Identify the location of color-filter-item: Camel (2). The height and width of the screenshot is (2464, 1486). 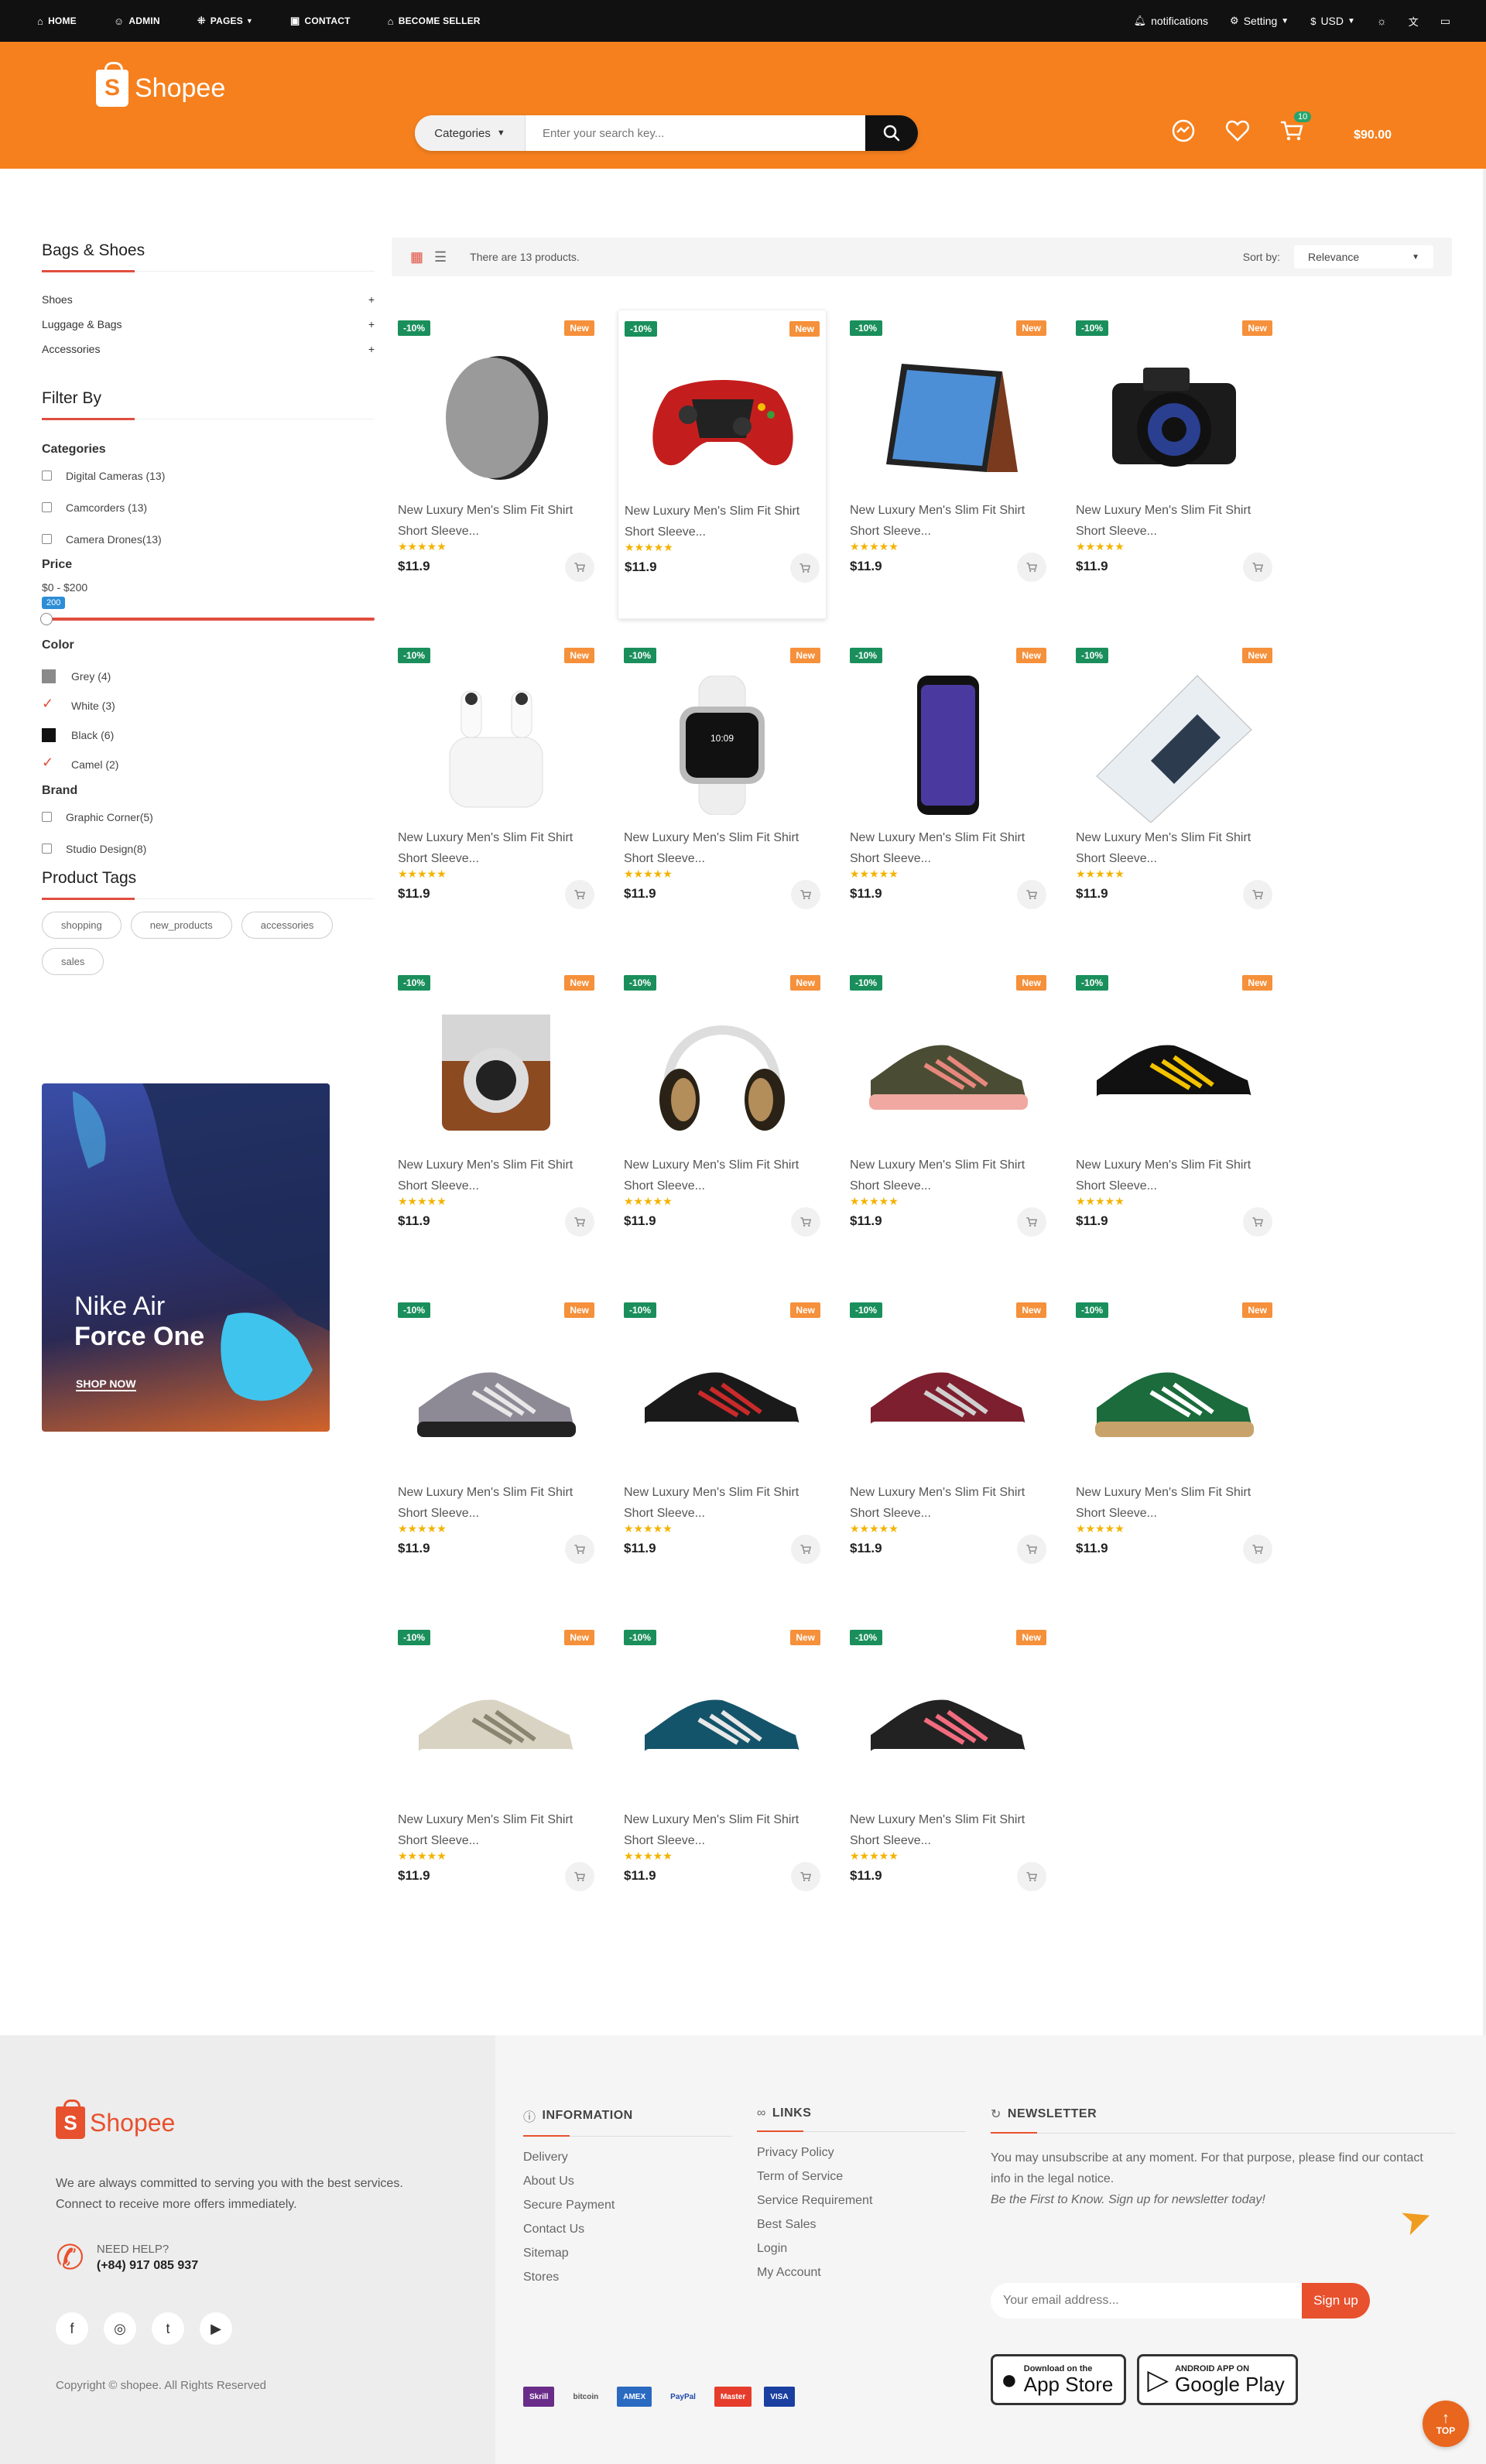
(208, 764).